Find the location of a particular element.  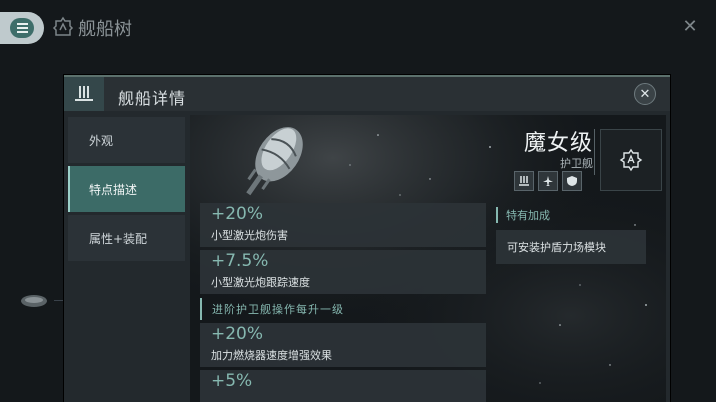

app-close-icon: ✕ is located at coordinates (690, 27).